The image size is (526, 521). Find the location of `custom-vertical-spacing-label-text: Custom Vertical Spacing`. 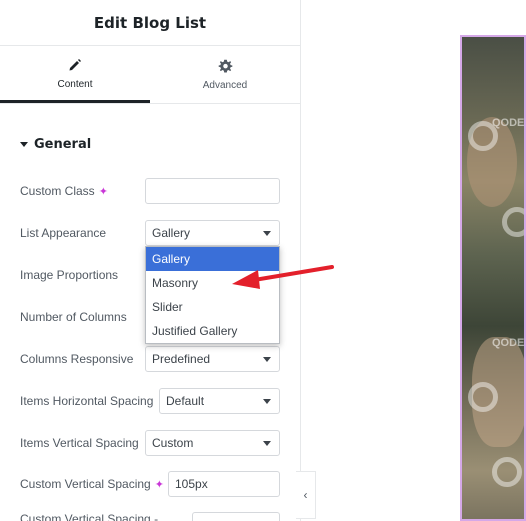

custom-vertical-spacing-label-text: Custom Vertical Spacing is located at coordinates (85, 484).